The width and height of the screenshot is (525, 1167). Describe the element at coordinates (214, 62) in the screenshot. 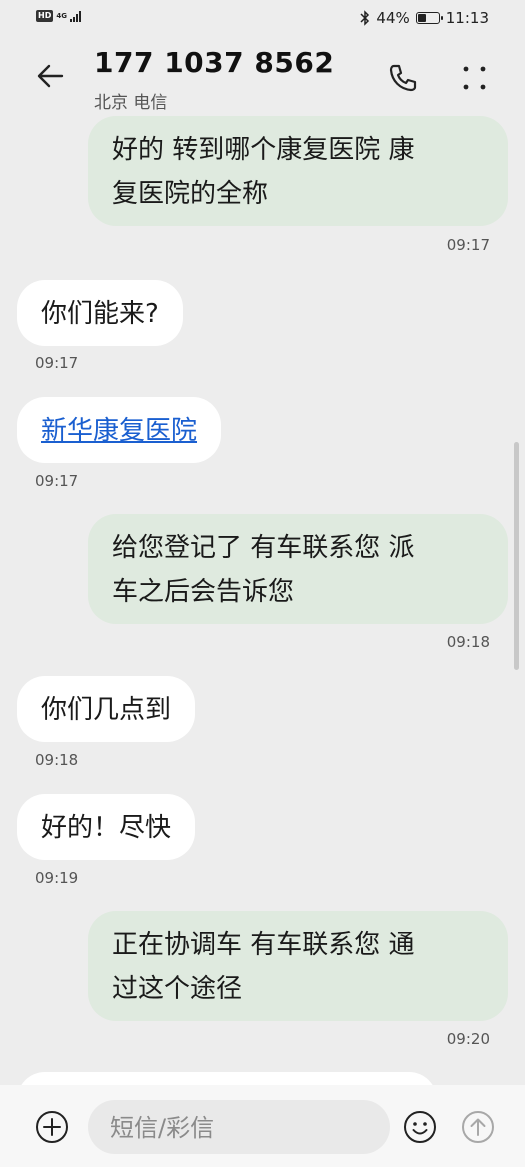

I see `contact-number: 177 1037 8562` at that location.